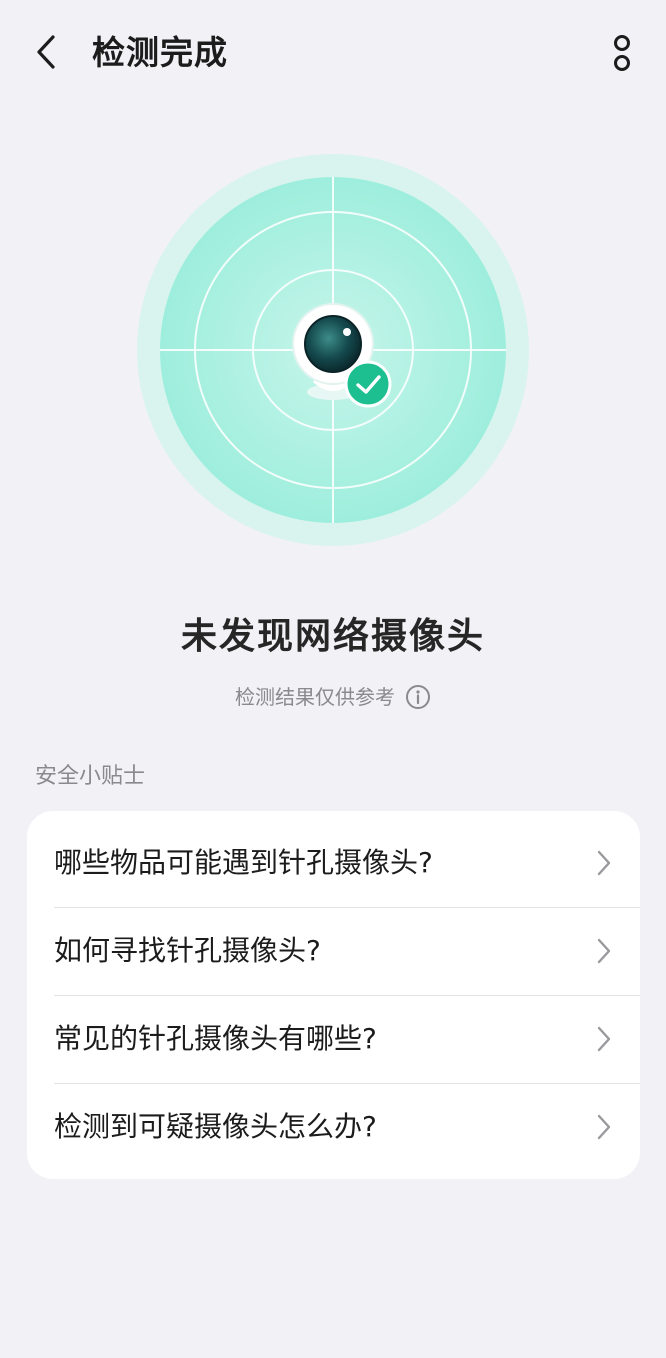  What do you see at coordinates (215, 1038) in the screenshot?
I see `tip-label: 常见的针孔摄像头有哪些?` at bounding box center [215, 1038].